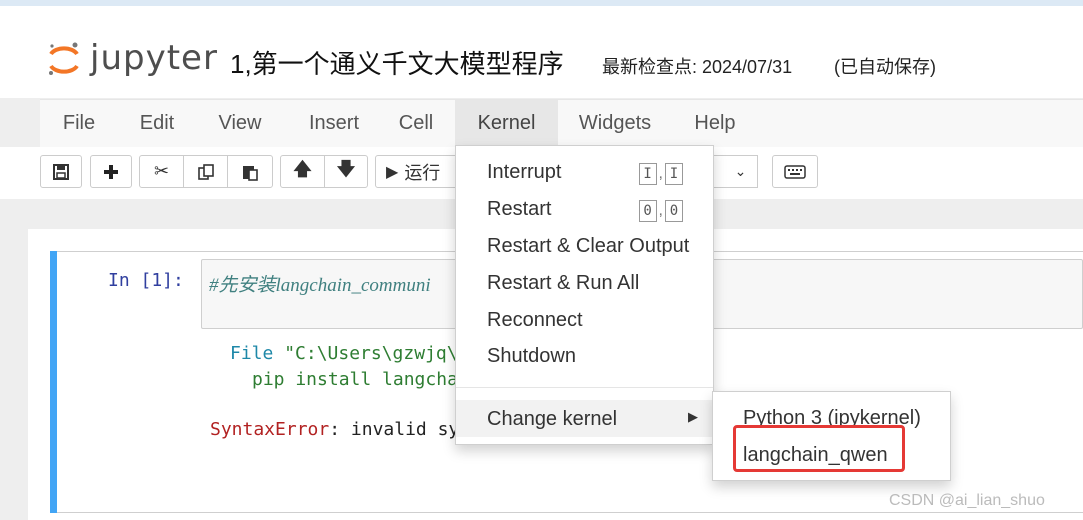 This screenshot has height=520, width=1083. What do you see at coordinates (615, 123) in the screenshot?
I see `menu-widgets: Widgets` at bounding box center [615, 123].